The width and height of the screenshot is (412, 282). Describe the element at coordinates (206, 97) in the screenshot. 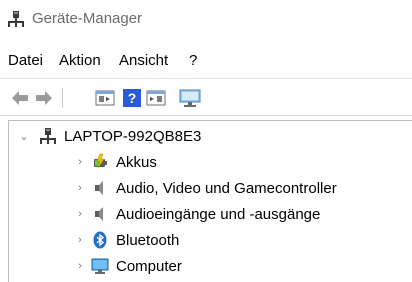

I see `toolbar: ?` at that location.